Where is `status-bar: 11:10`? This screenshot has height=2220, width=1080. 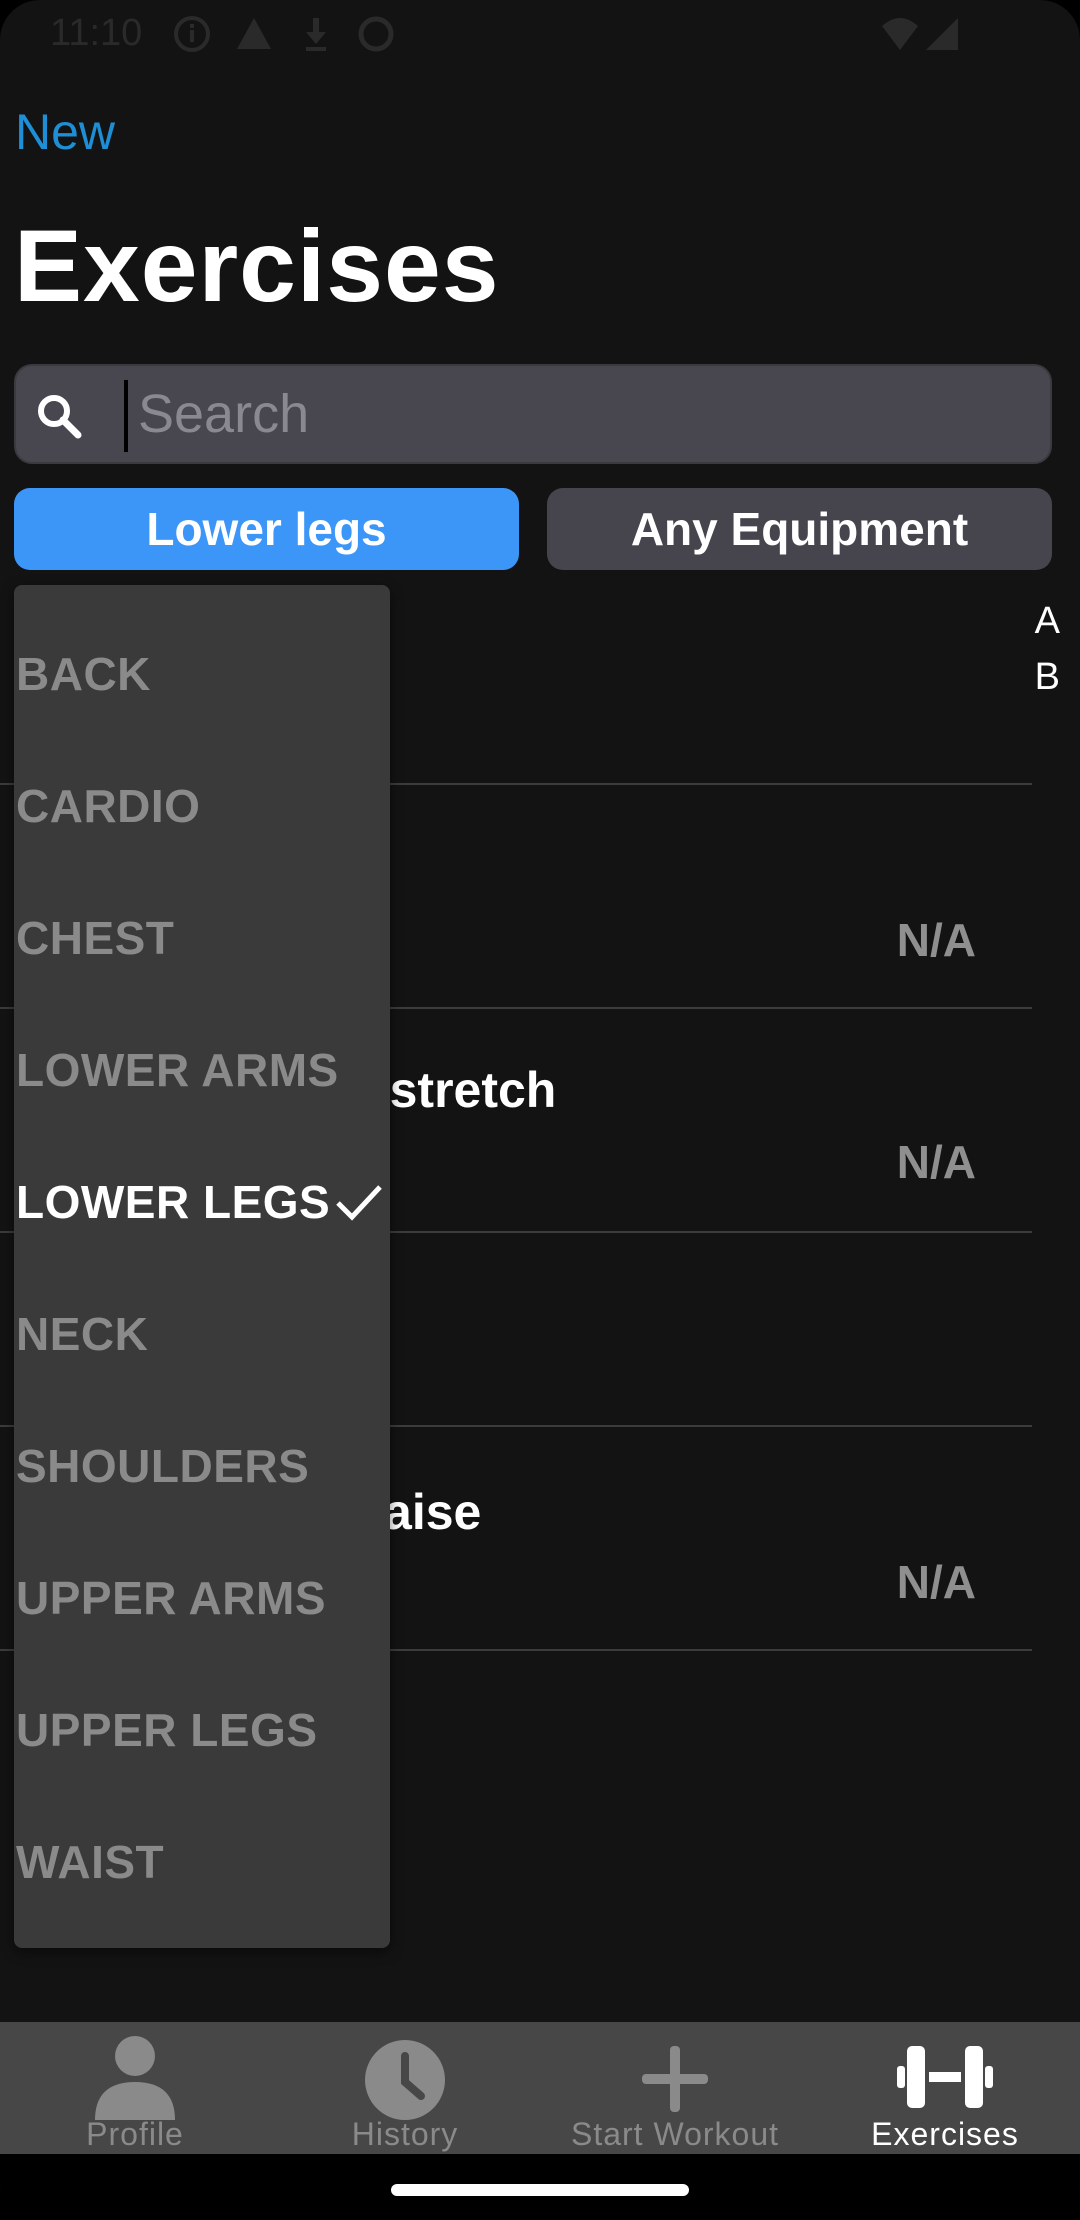 status-bar: 11:10 is located at coordinates (540, 35).